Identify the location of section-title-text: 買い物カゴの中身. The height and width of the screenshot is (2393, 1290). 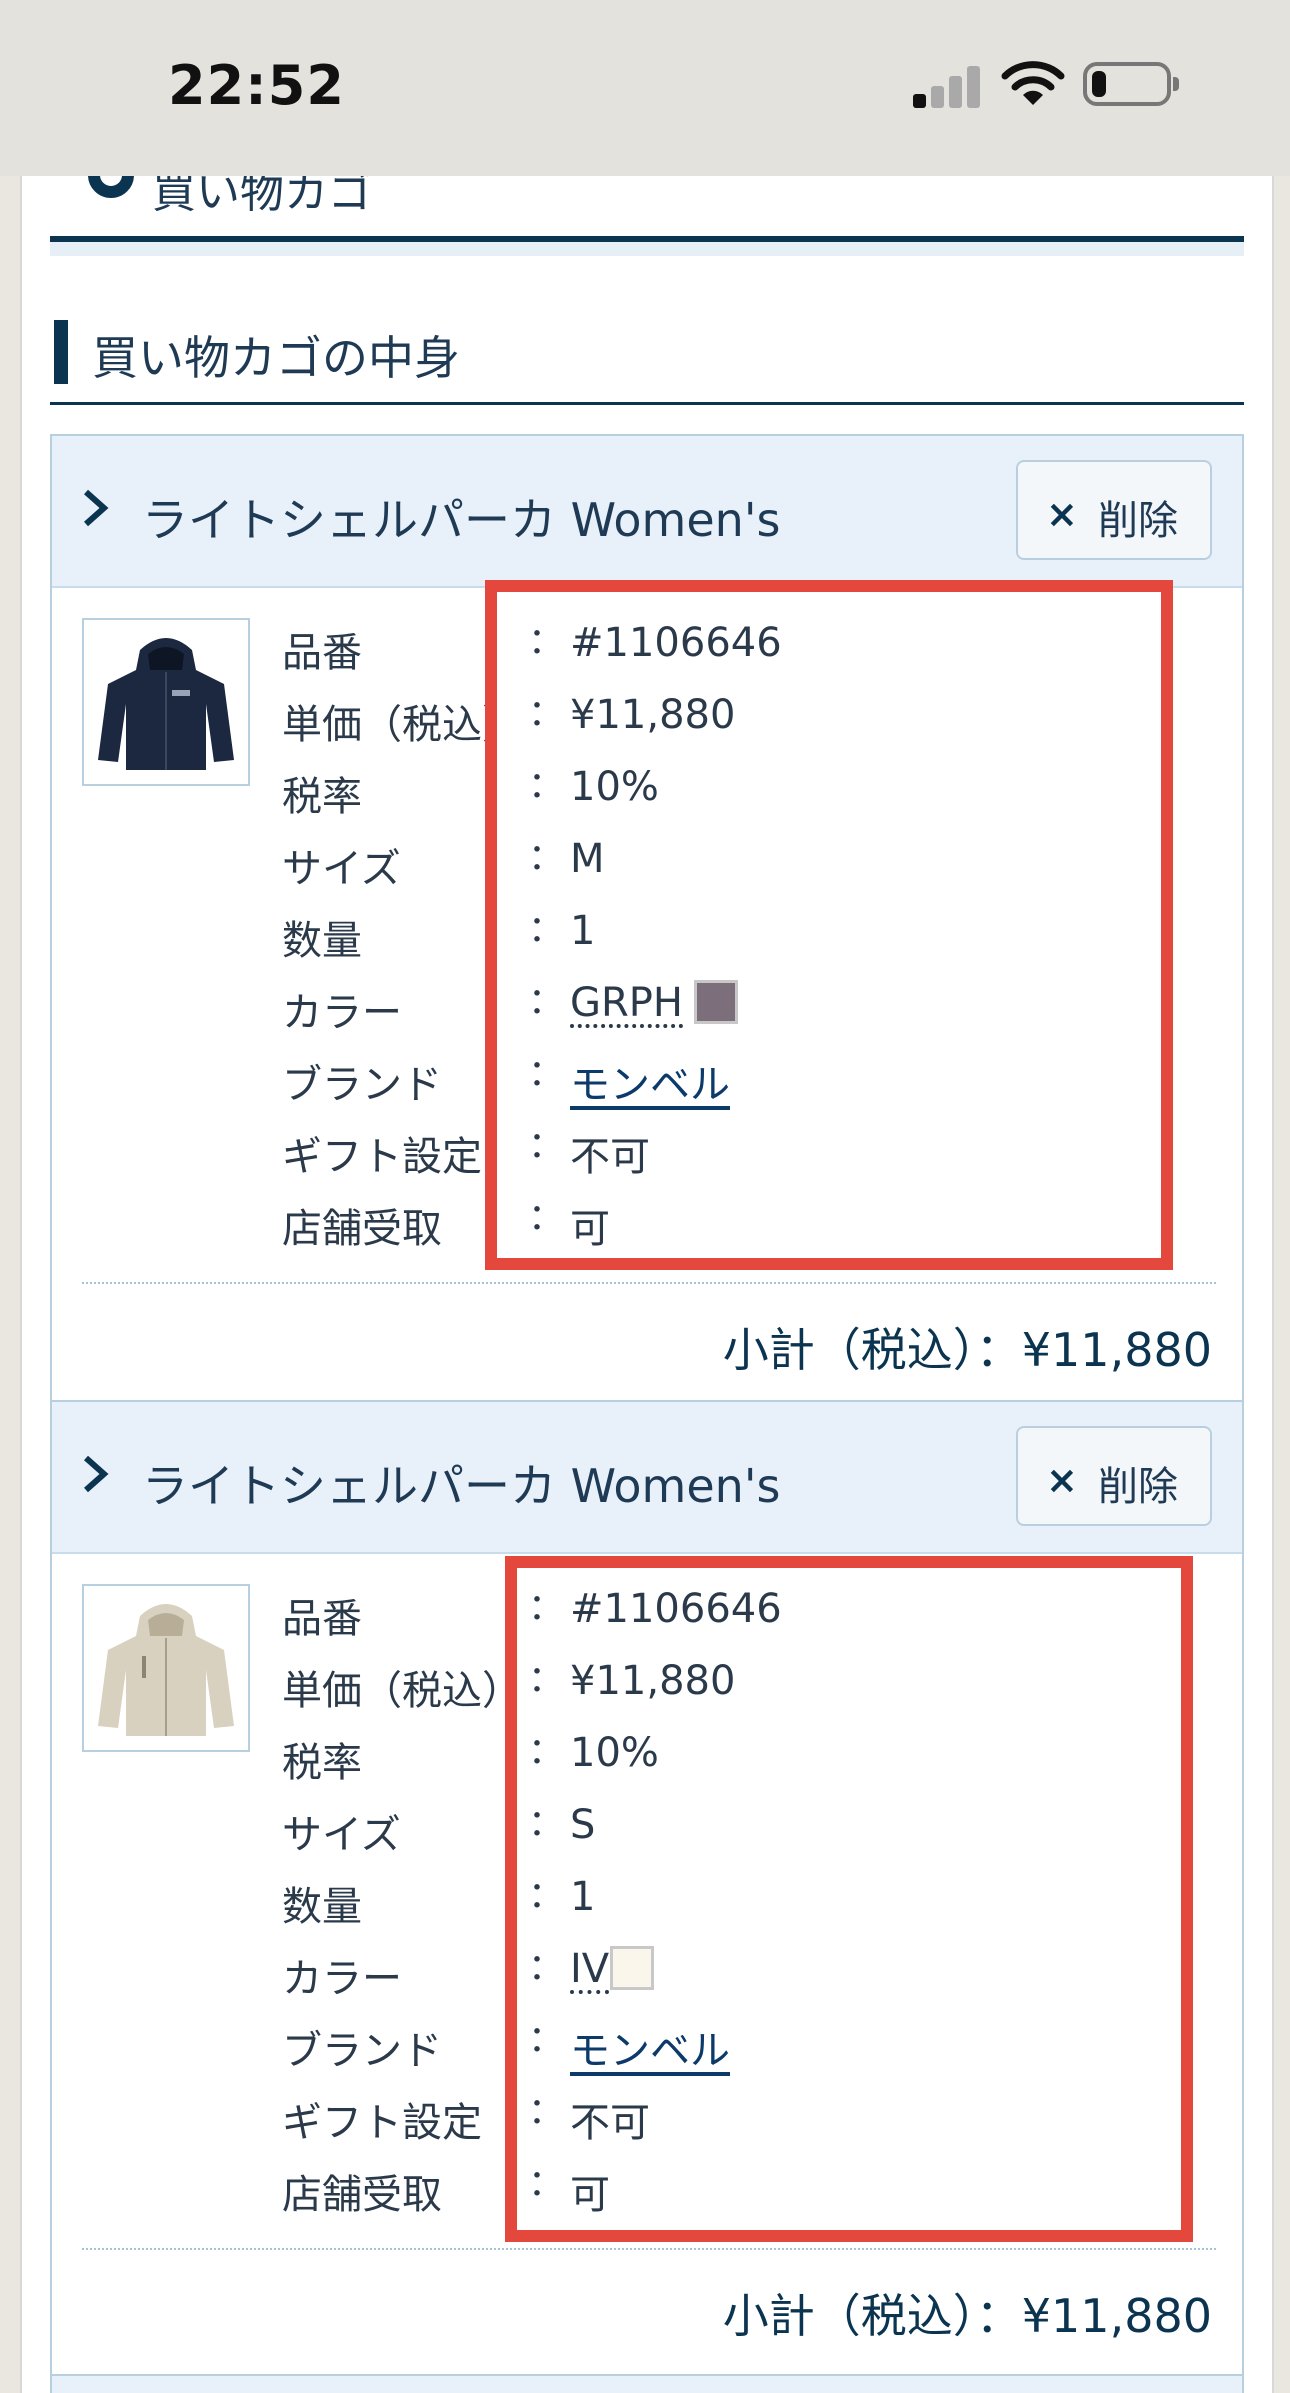
(276, 358).